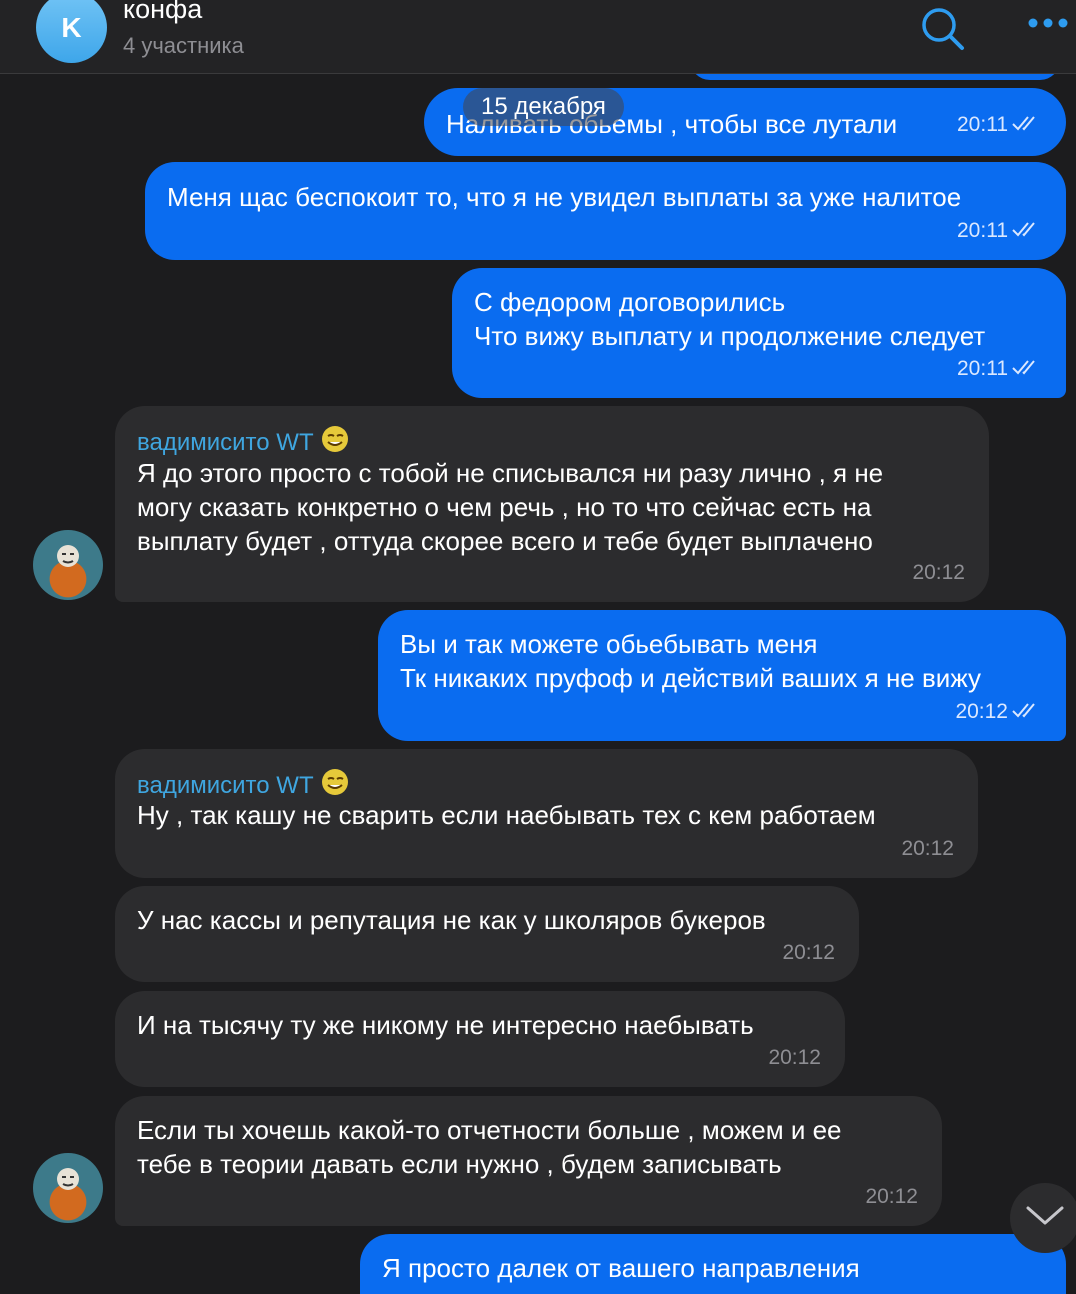  I want to click on search-icon, so click(943, 31).